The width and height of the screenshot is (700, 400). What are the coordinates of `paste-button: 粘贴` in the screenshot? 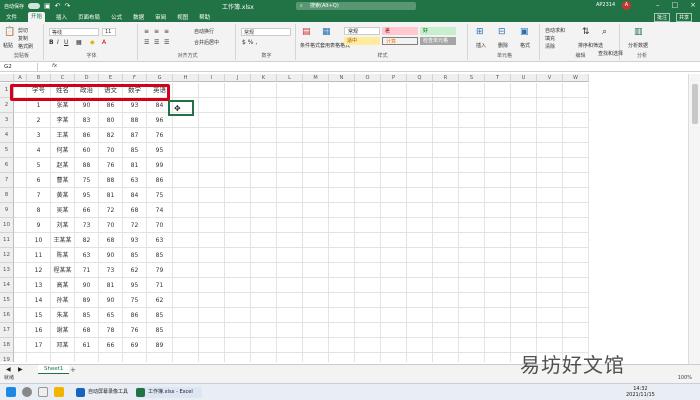 It's located at (8, 45).